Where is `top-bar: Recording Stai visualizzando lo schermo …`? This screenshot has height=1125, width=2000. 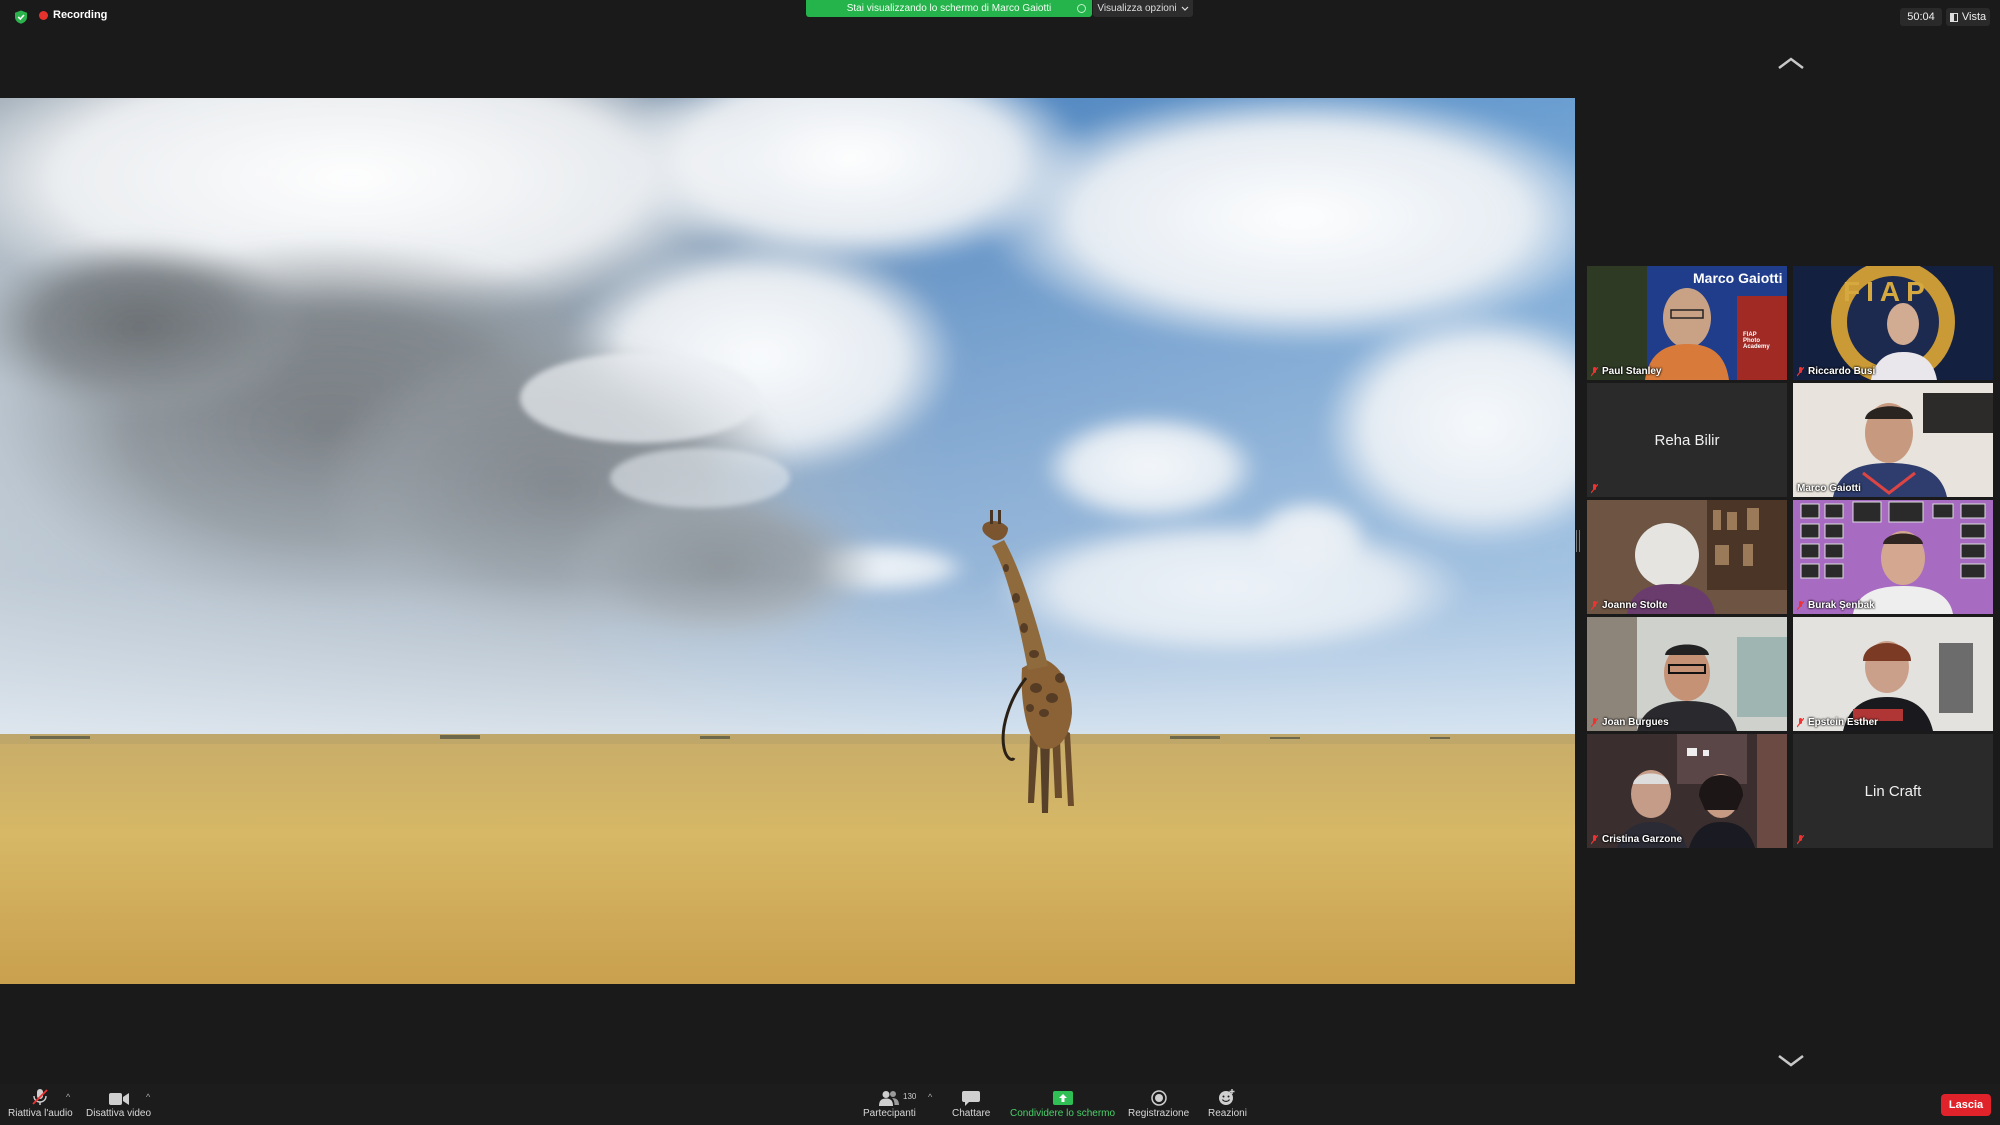
top-bar: Recording Stai visualizzando lo schermo … is located at coordinates (1000, 17).